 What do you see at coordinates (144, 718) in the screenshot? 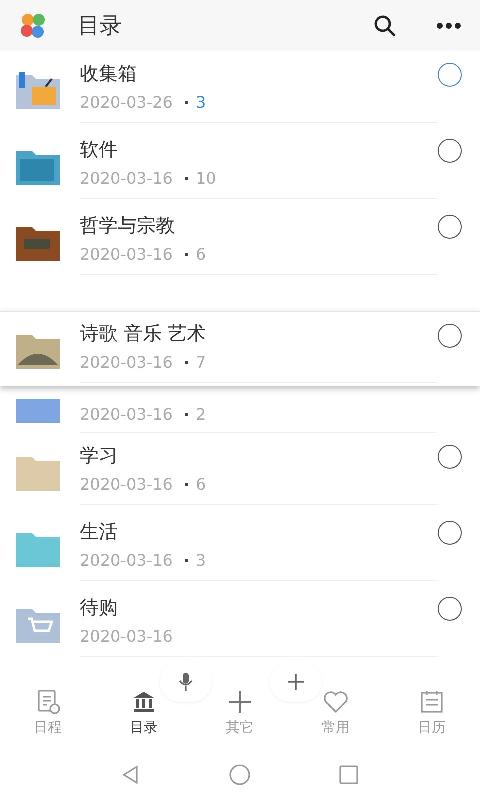
I see `nav-tab: 目录` at bounding box center [144, 718].